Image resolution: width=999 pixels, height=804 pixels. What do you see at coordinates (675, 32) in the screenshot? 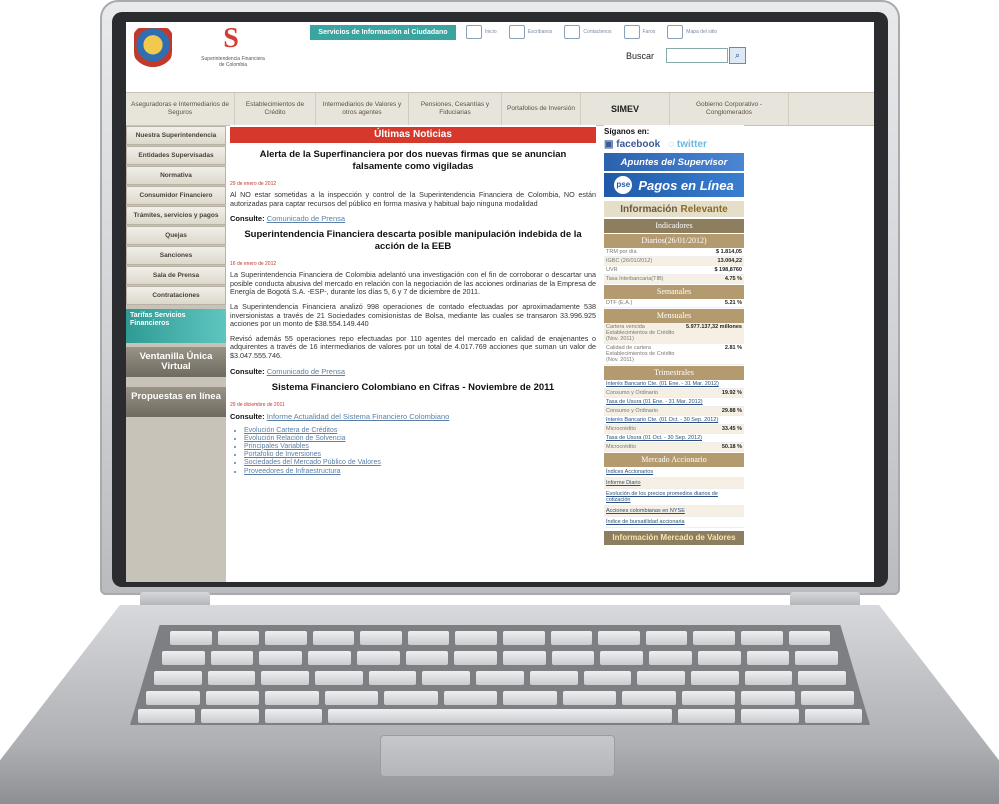
I see `sitemap-icon` at bounding box center [675, 32].